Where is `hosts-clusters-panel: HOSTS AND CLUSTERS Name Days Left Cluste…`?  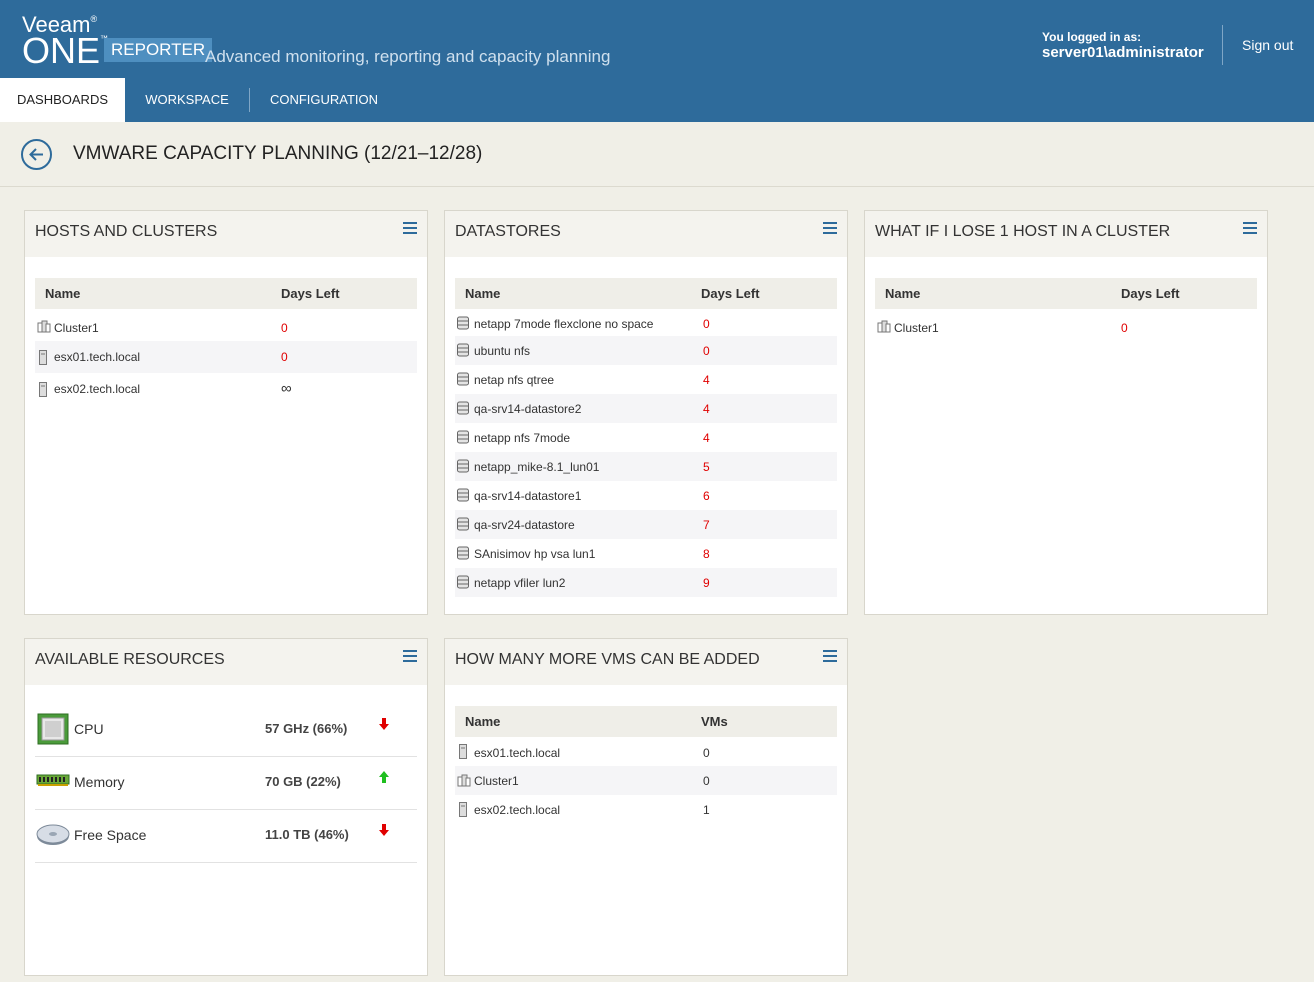
hosts-clusters-panel: HOSTS AND CLUSTERS Name Days Left Cluste… is located at coordinates (226, 412).